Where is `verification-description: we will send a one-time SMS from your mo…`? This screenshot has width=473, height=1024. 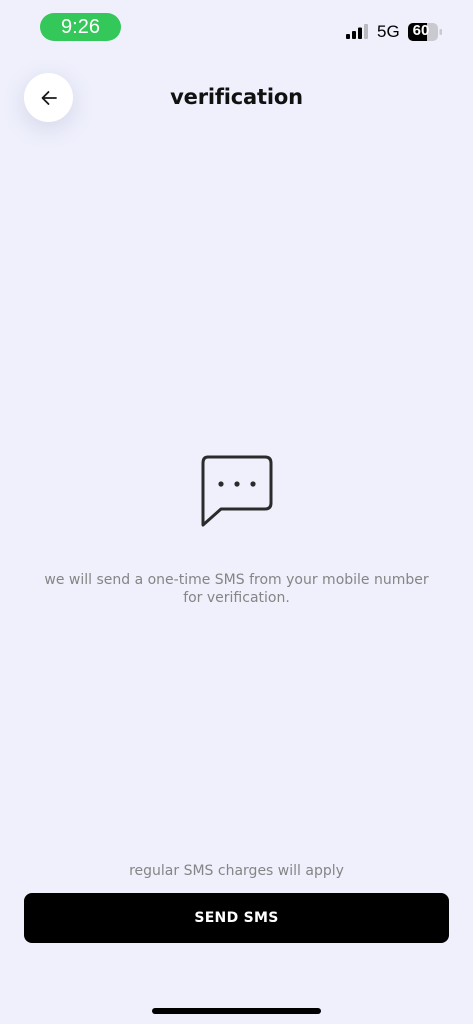 verification-description: we will send a one-time SMS from your mo… is located at coordinates (236, 589).